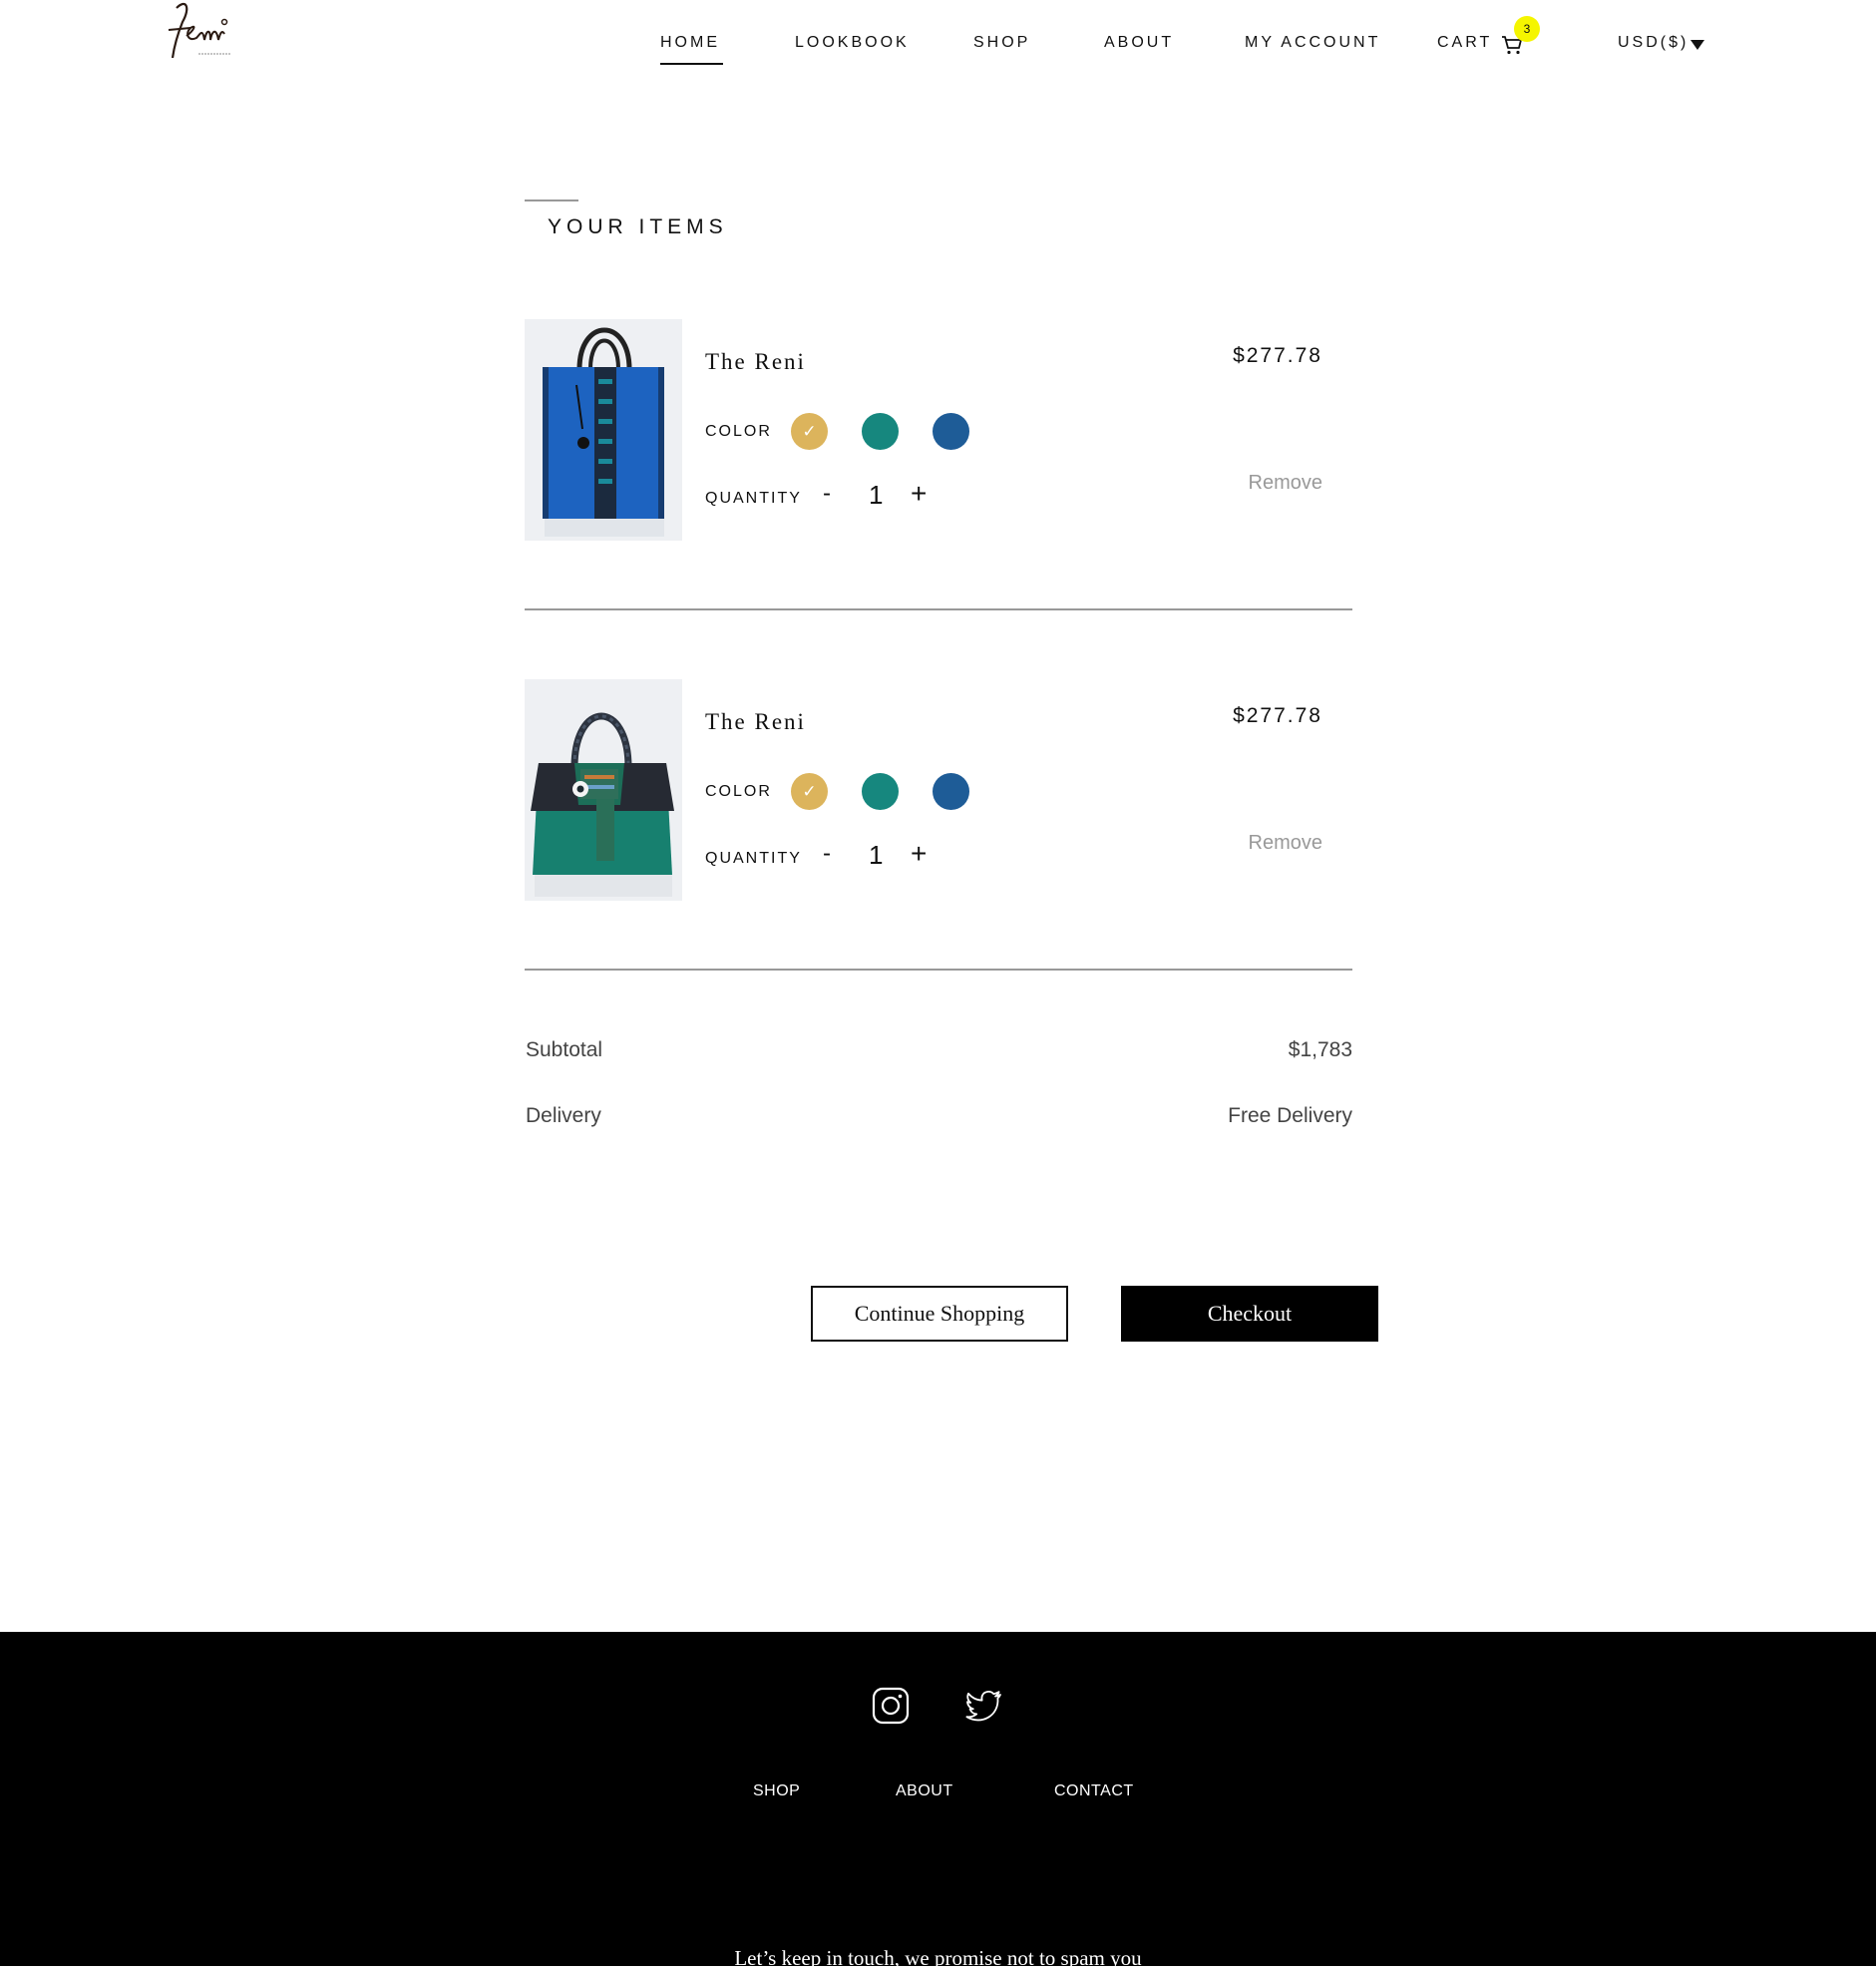 The width and height of the screenshot is (1876, 1971). I want to click on brand-logo, so click(199, 31).